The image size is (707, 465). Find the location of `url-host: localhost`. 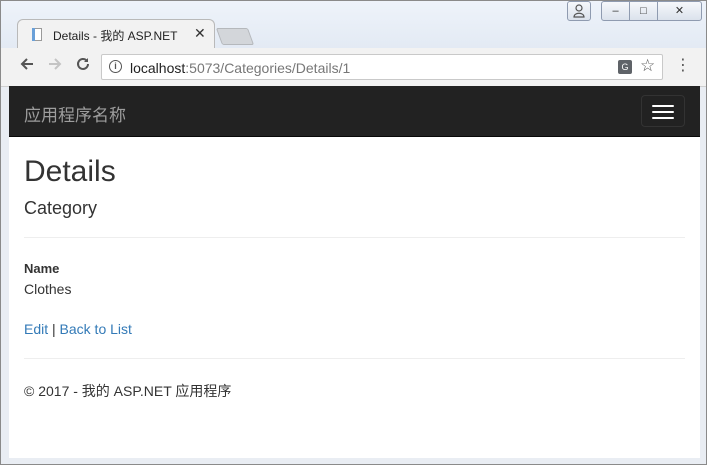

url-host: localhost is located at coordinates (158, 68).